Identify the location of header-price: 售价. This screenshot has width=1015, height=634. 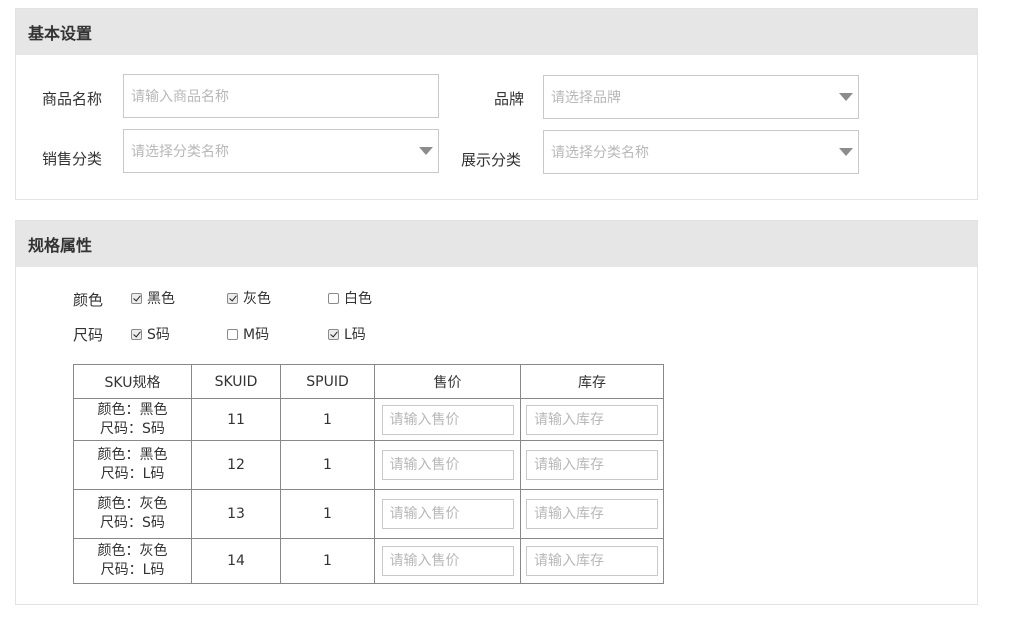
(447, 381).